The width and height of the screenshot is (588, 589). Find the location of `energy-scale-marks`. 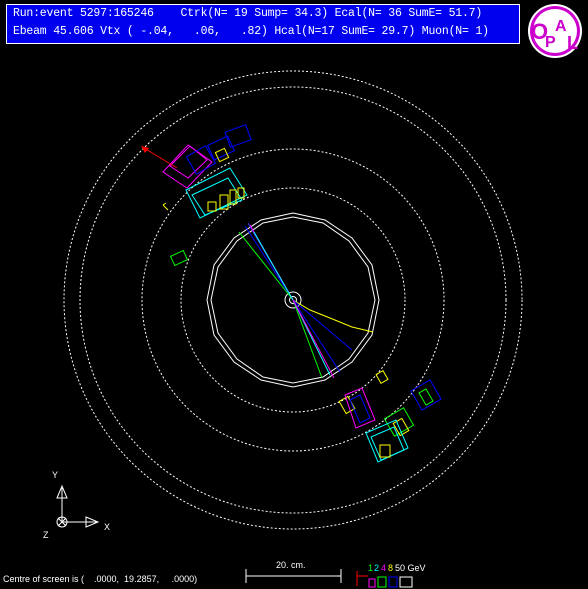

energy-scale-marks is located at coordinates (384, 579).